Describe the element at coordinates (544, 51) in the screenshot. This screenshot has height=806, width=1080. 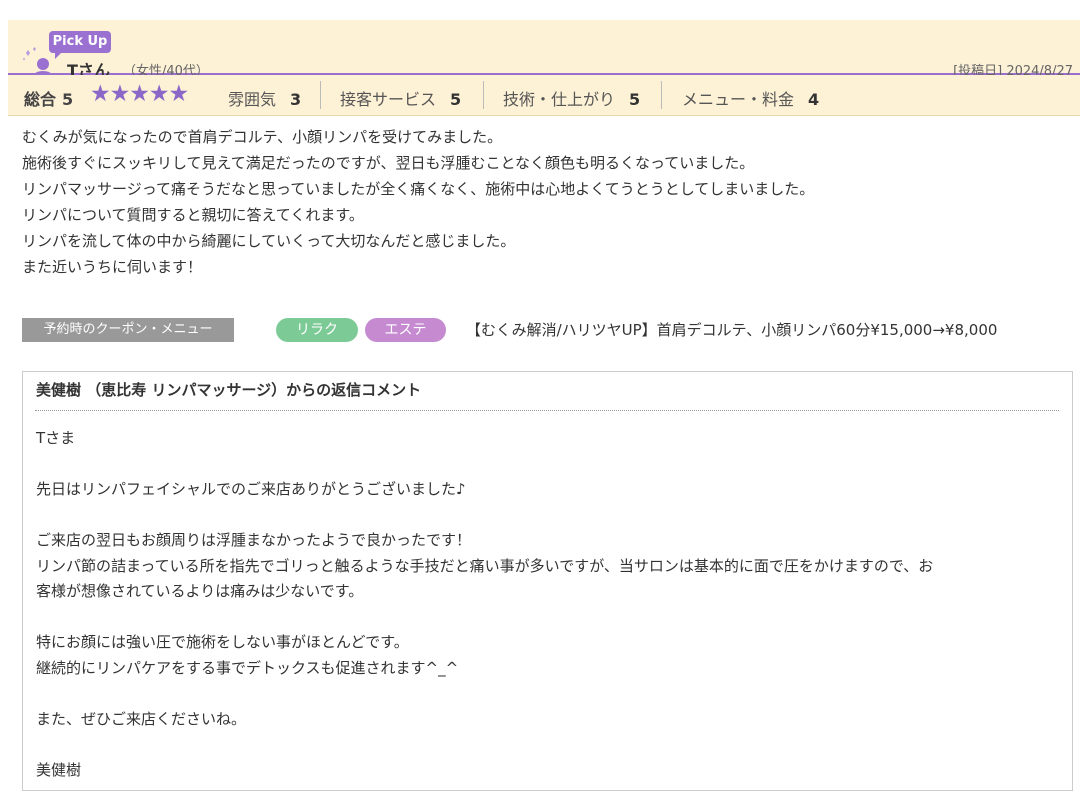
I see `review-header: Pick Up Tさん （女性/40代） [投稿日] 2024/8/27` at that location.